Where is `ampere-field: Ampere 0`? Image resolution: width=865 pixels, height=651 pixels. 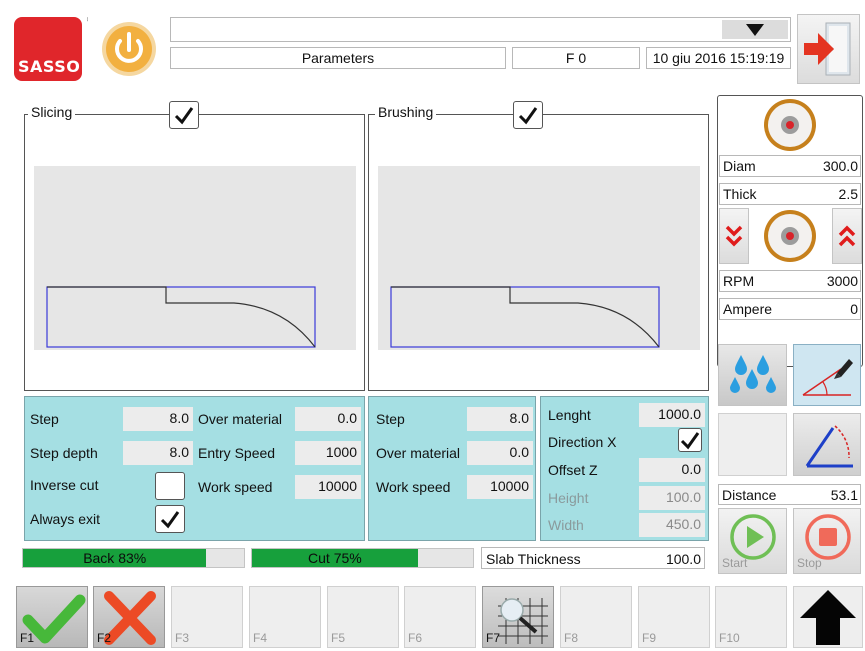
ampere-field: Ampere 0 is located at coordinates (790, 309).